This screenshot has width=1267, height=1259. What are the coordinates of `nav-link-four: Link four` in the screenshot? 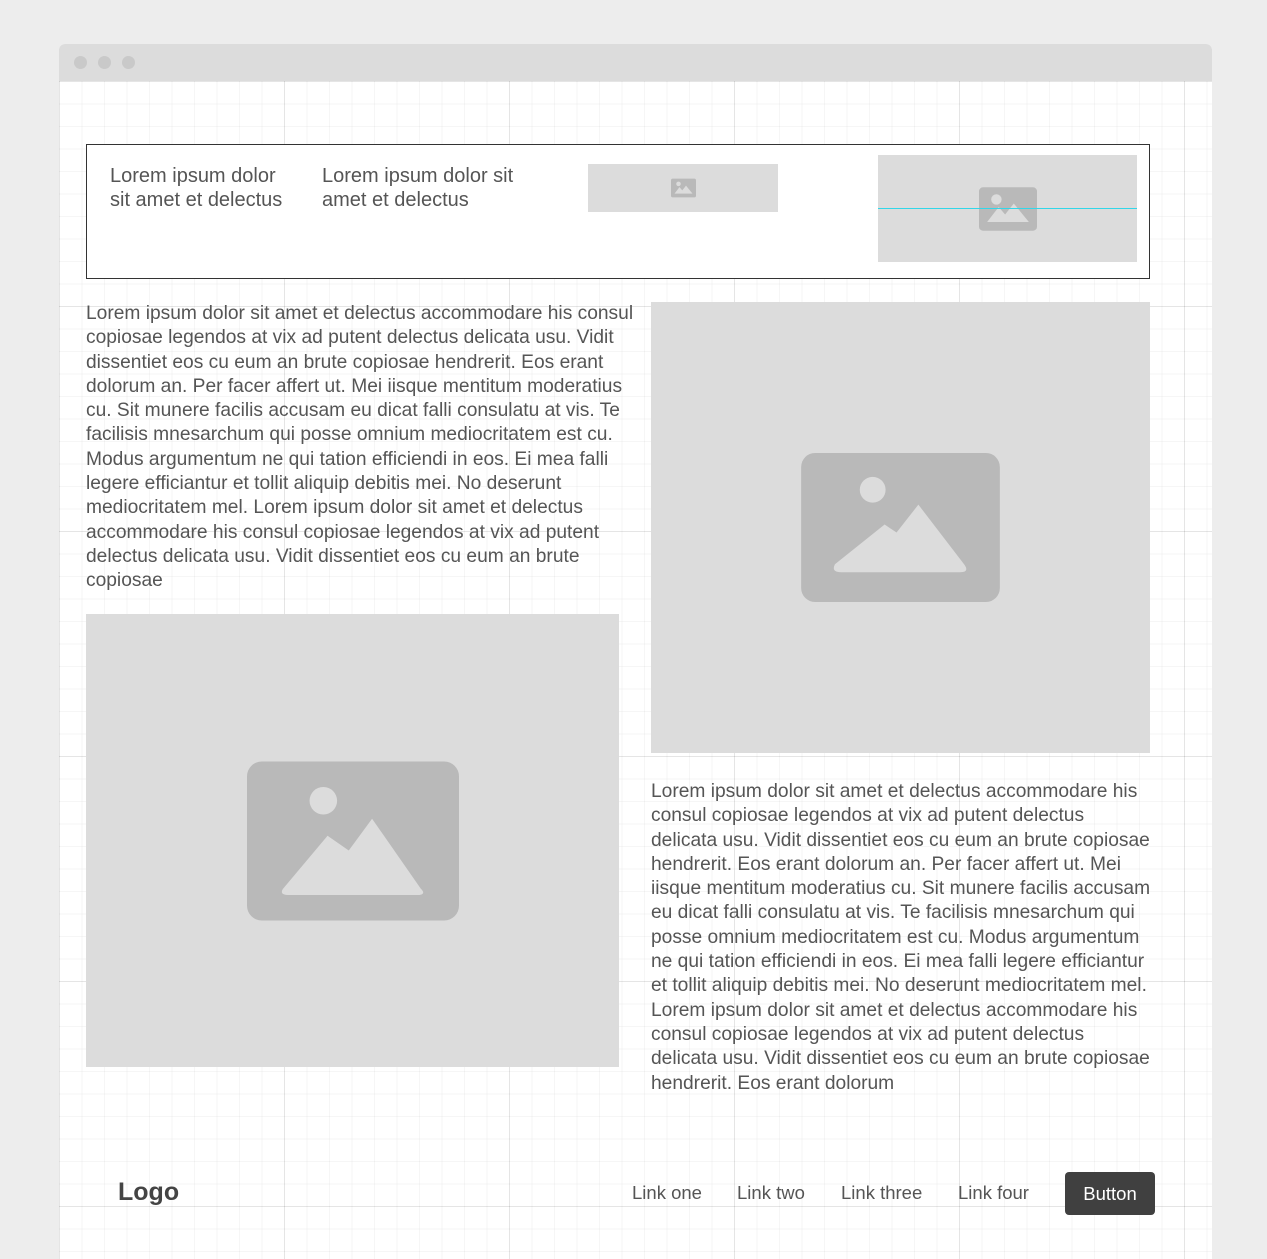 It's located at (993, 1193).